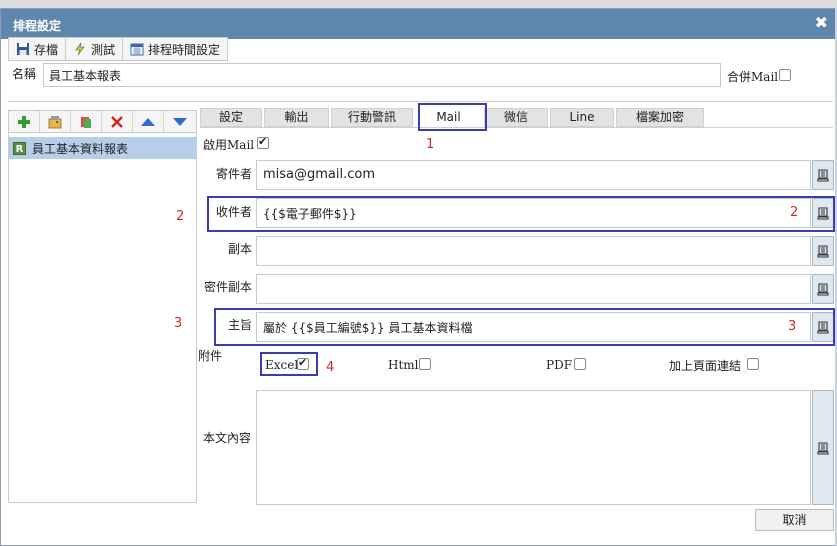  I want to click on add-report-icon, so click(55, 121).